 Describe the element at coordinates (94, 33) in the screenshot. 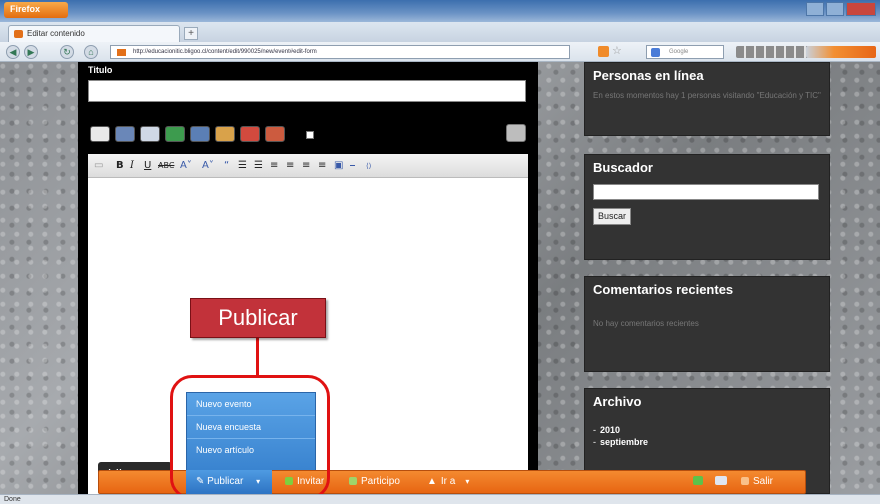

I see `tab-editar-contenido: Editar contenido` at that location.